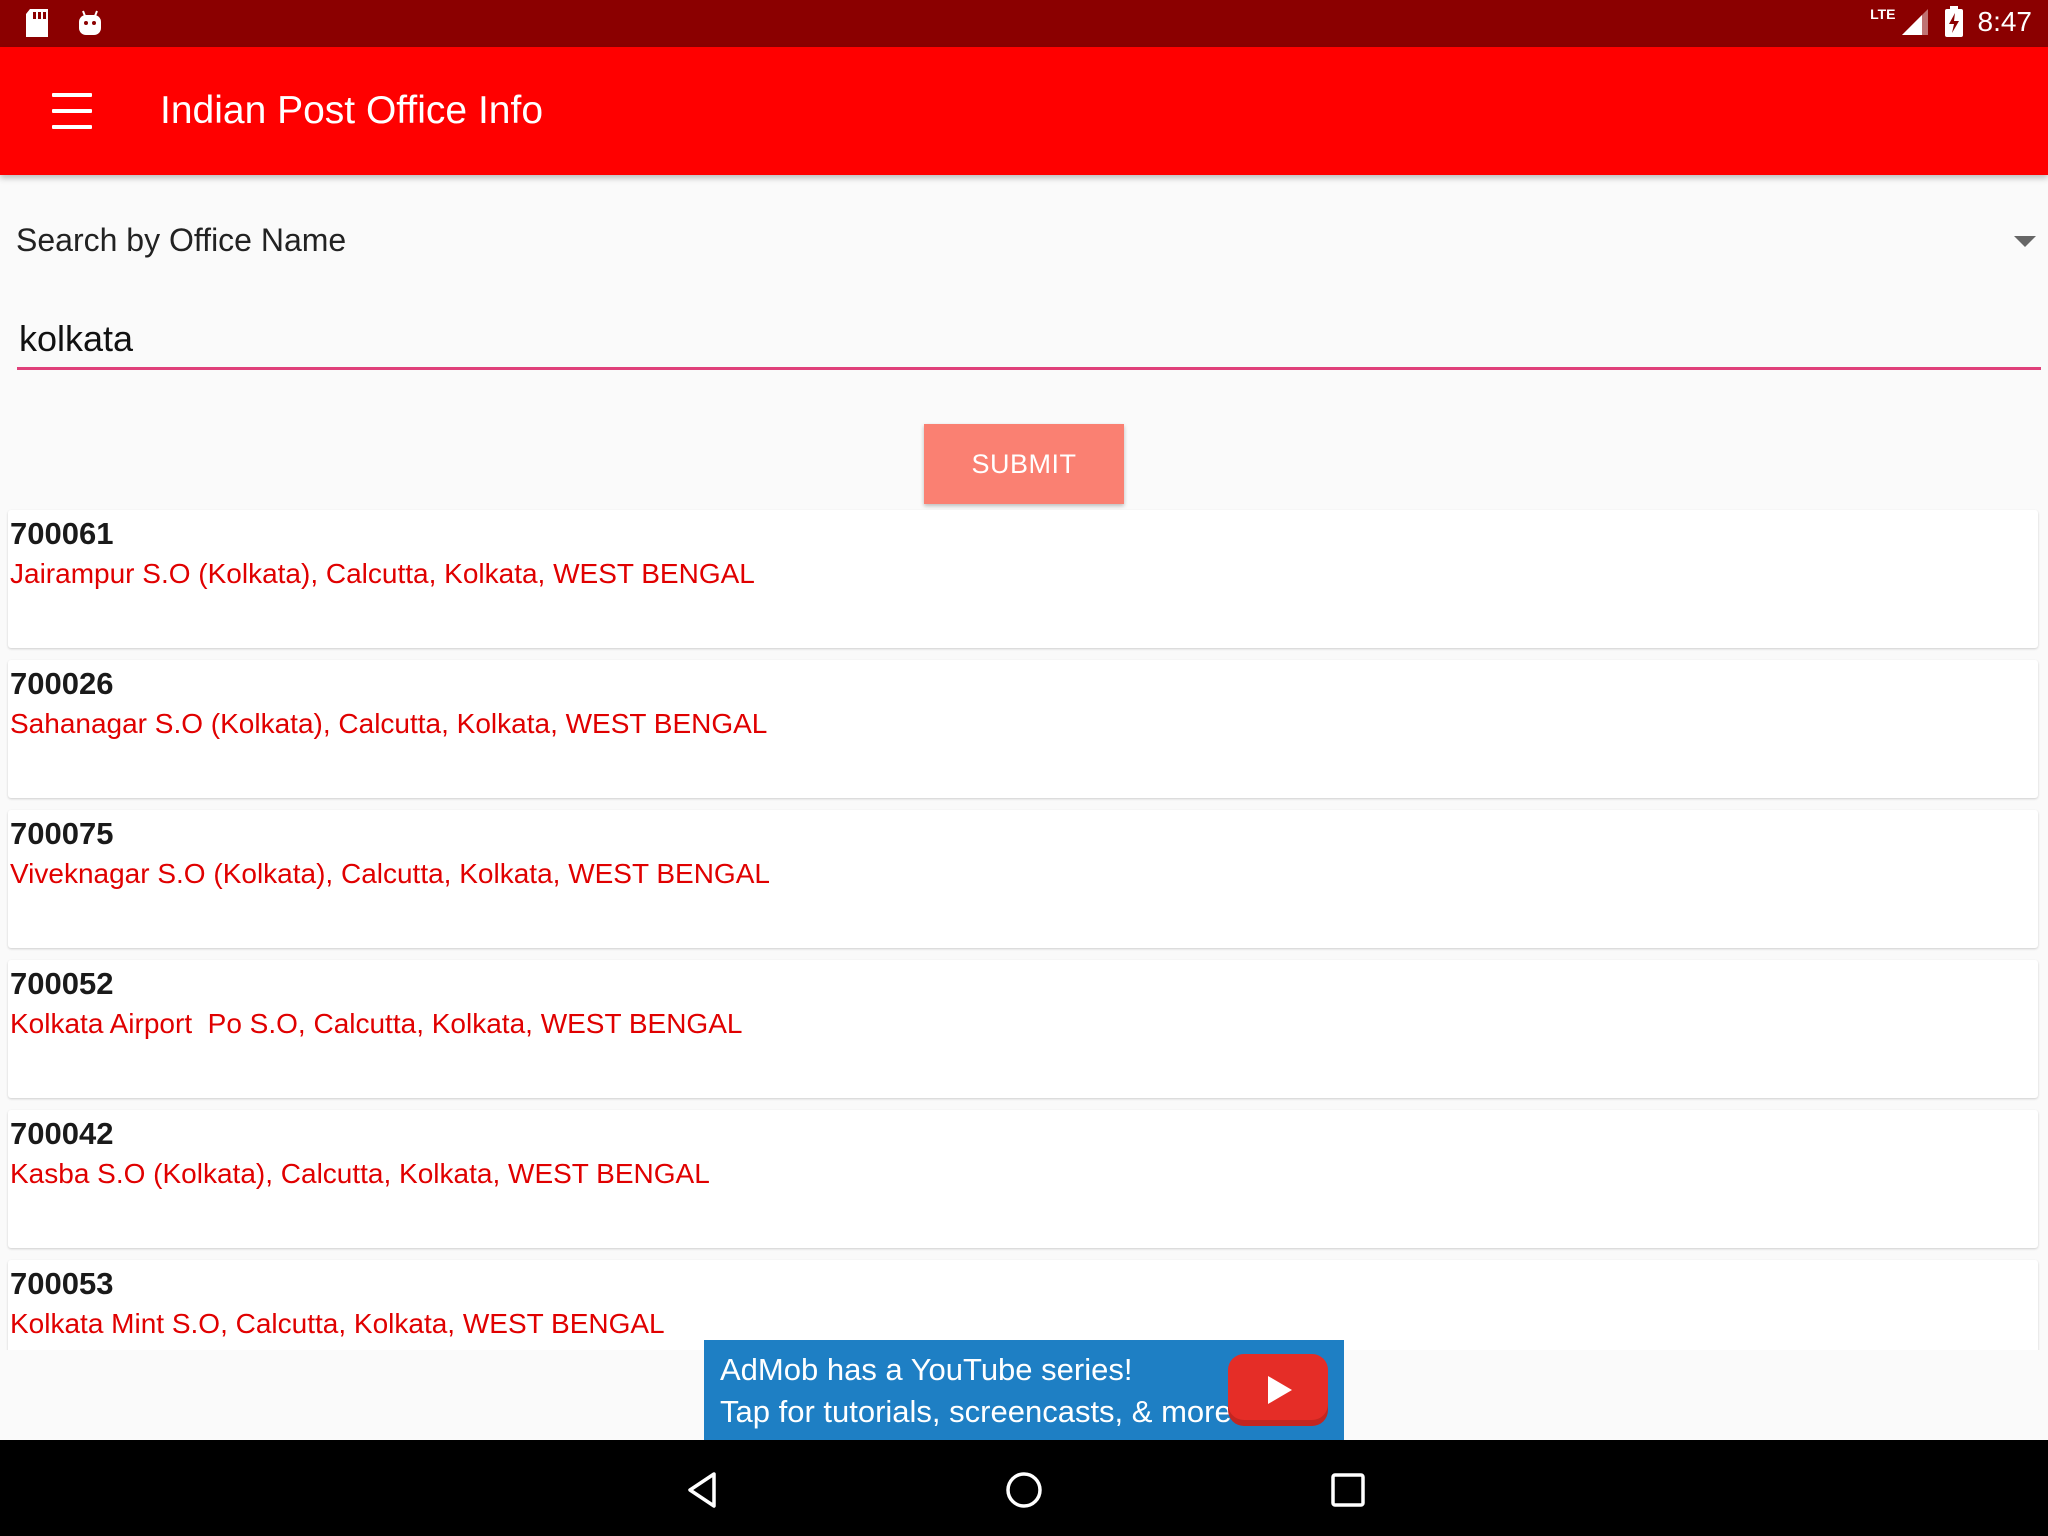 Image resolution: width=2048 pixels, height=1536 pixels. I want to click on result-pincode: 700026, so click(62, 683).